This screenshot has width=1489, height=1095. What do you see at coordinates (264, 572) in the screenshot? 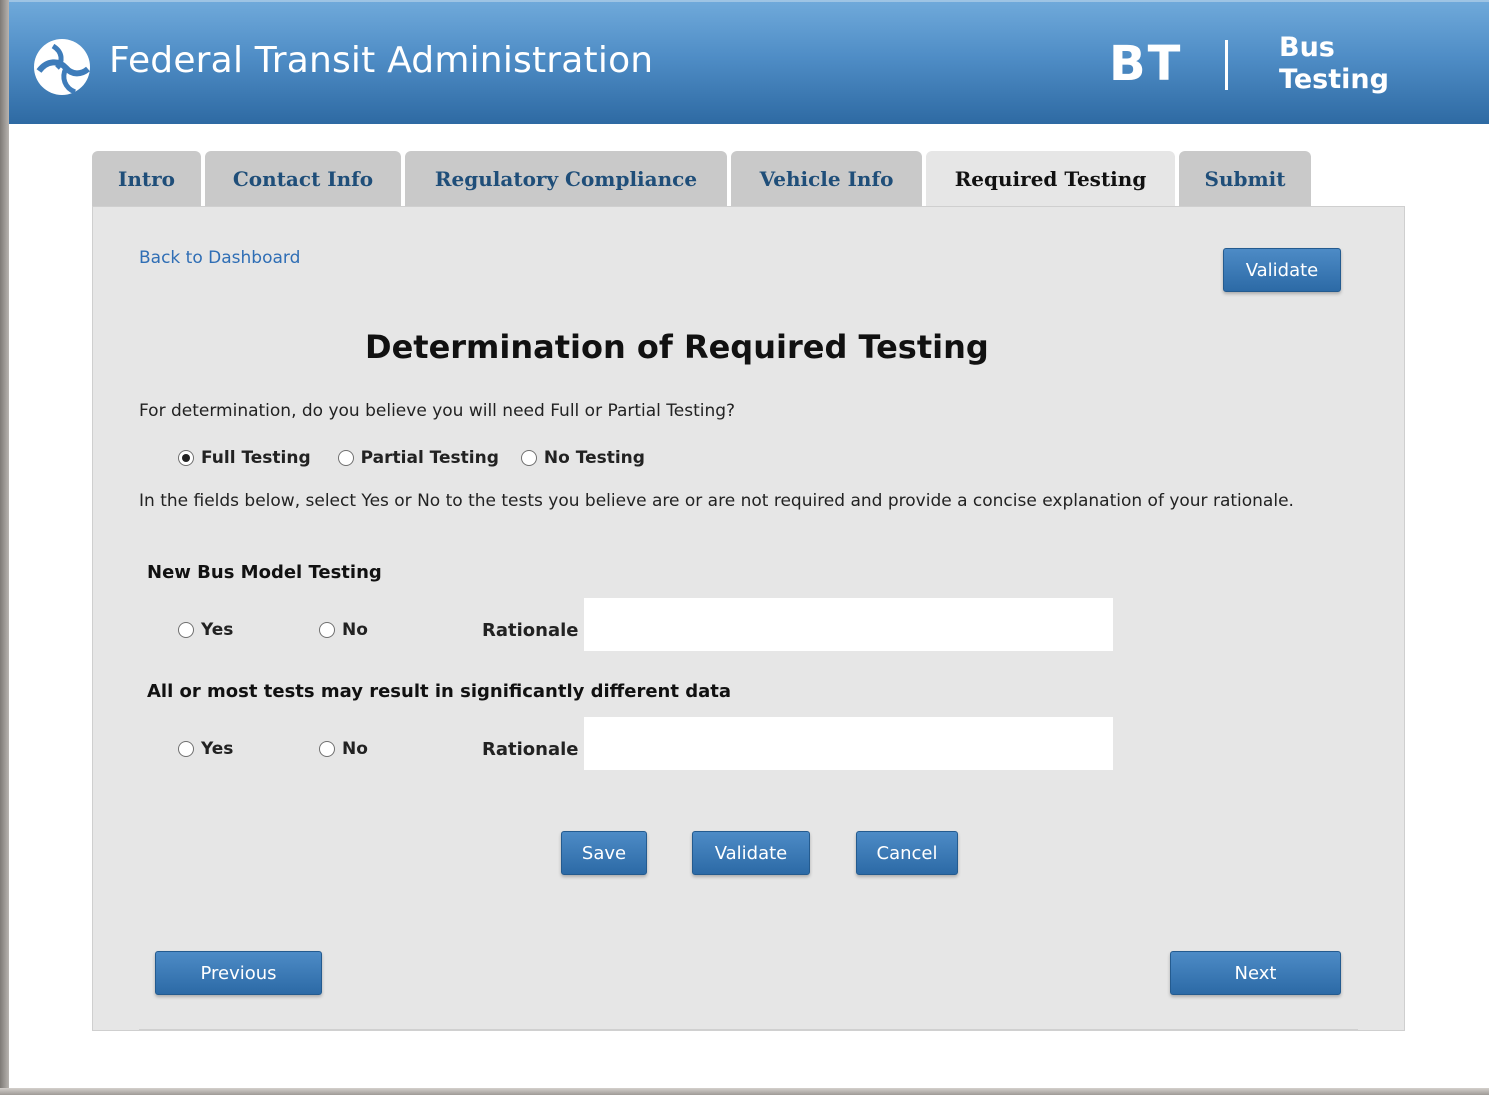
I see `section-title-new-bus-model: New Bus Model Testing` at bounding box center [264, 572].